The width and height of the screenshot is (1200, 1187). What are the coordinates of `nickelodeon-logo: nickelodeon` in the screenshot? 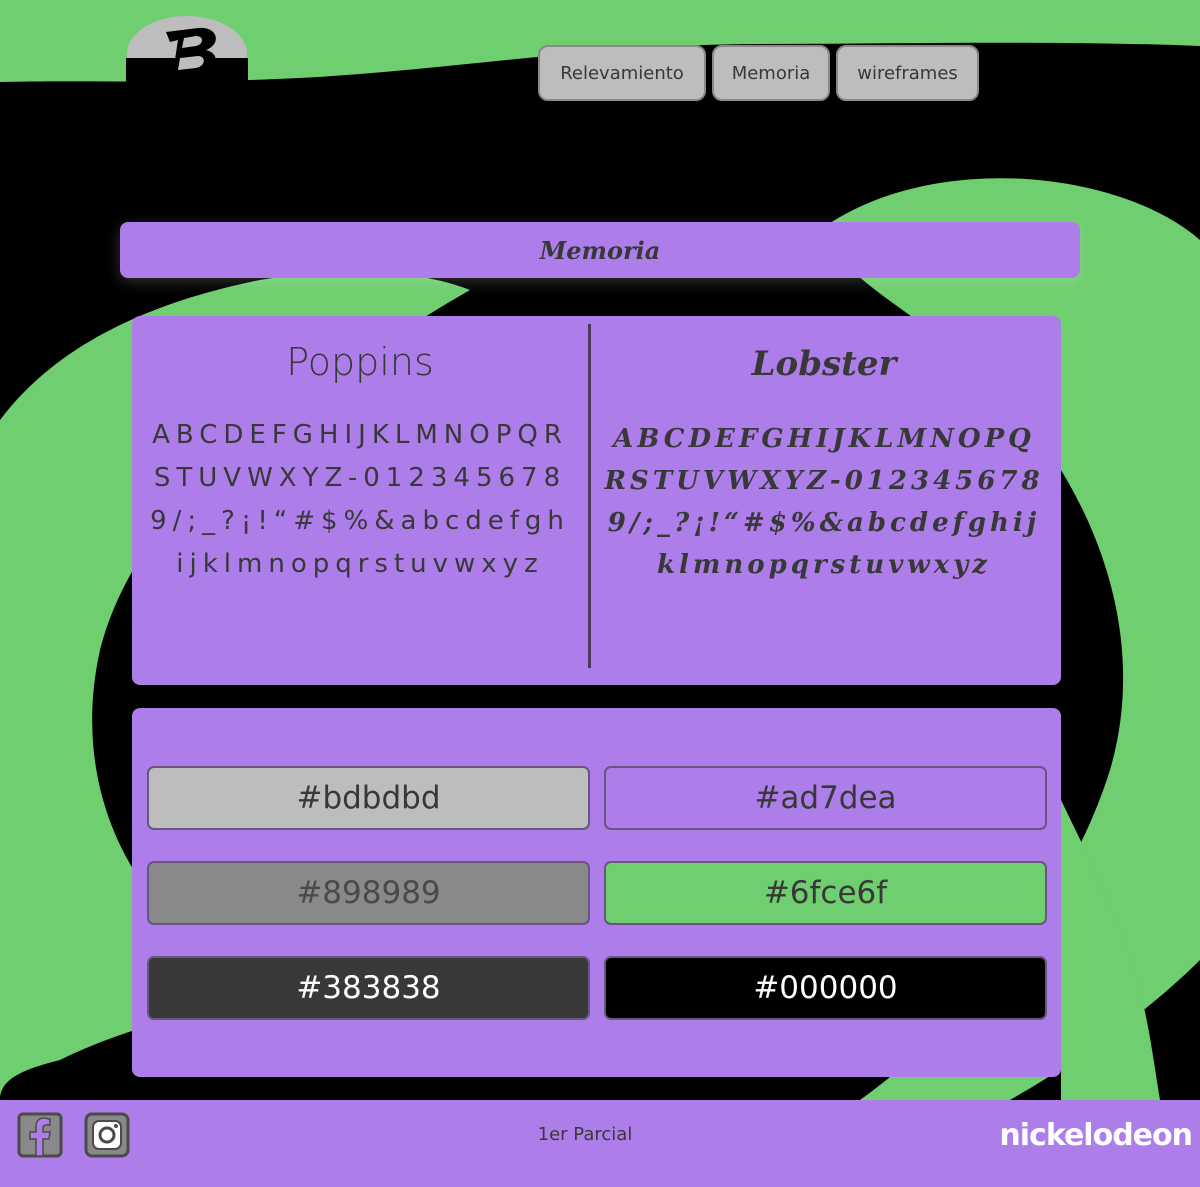 It's located at (1096, 1135).